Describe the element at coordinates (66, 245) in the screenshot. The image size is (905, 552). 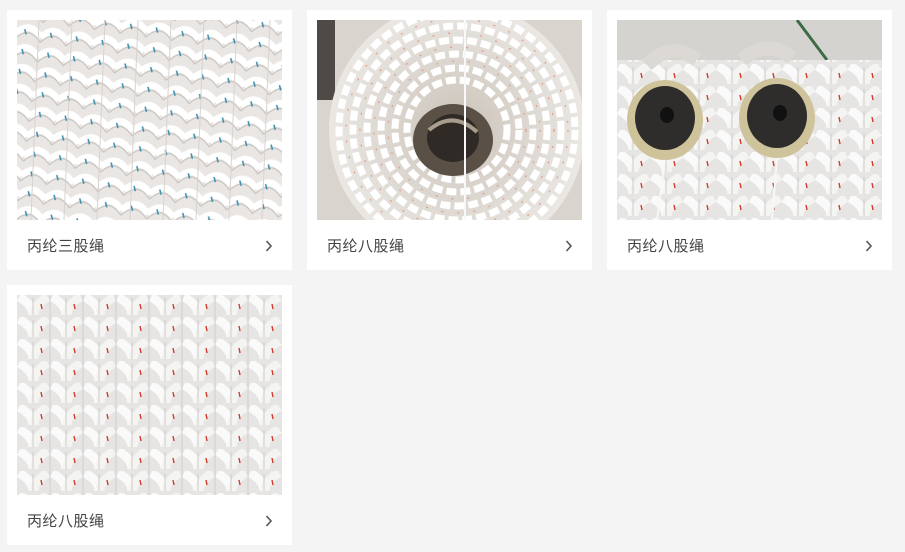
I see `product-title: 丙纶三股绳` at that location.